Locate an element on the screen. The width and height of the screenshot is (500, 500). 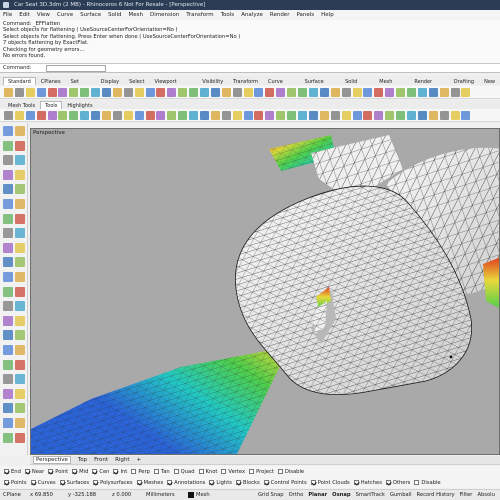
osnap-quad: Quad is located at coordinates (184, 472).